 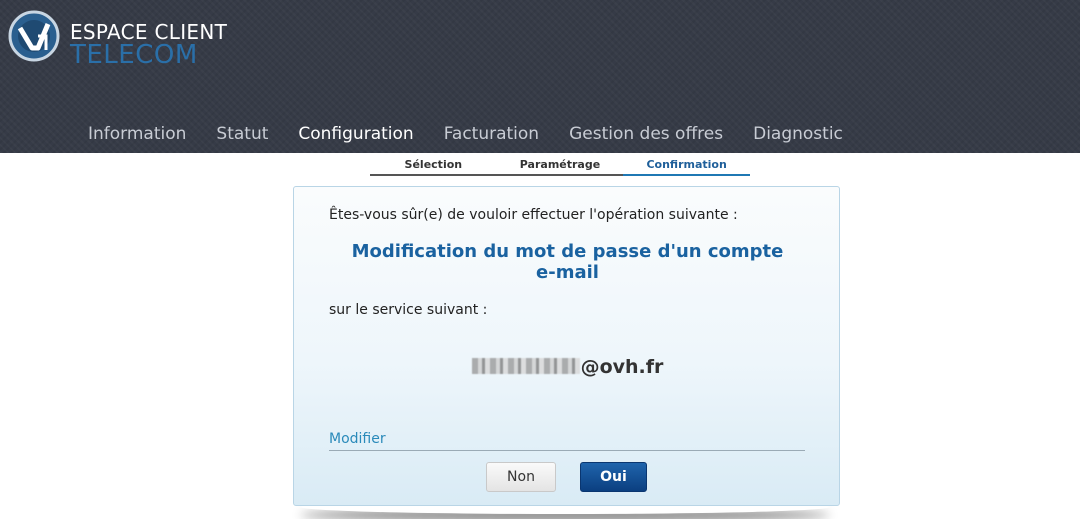 What do you see at coordinates (798, 134) in the screenshot?
I see `nav-item-diagnostic: Diagnostic` at bounding box center [798, 134].